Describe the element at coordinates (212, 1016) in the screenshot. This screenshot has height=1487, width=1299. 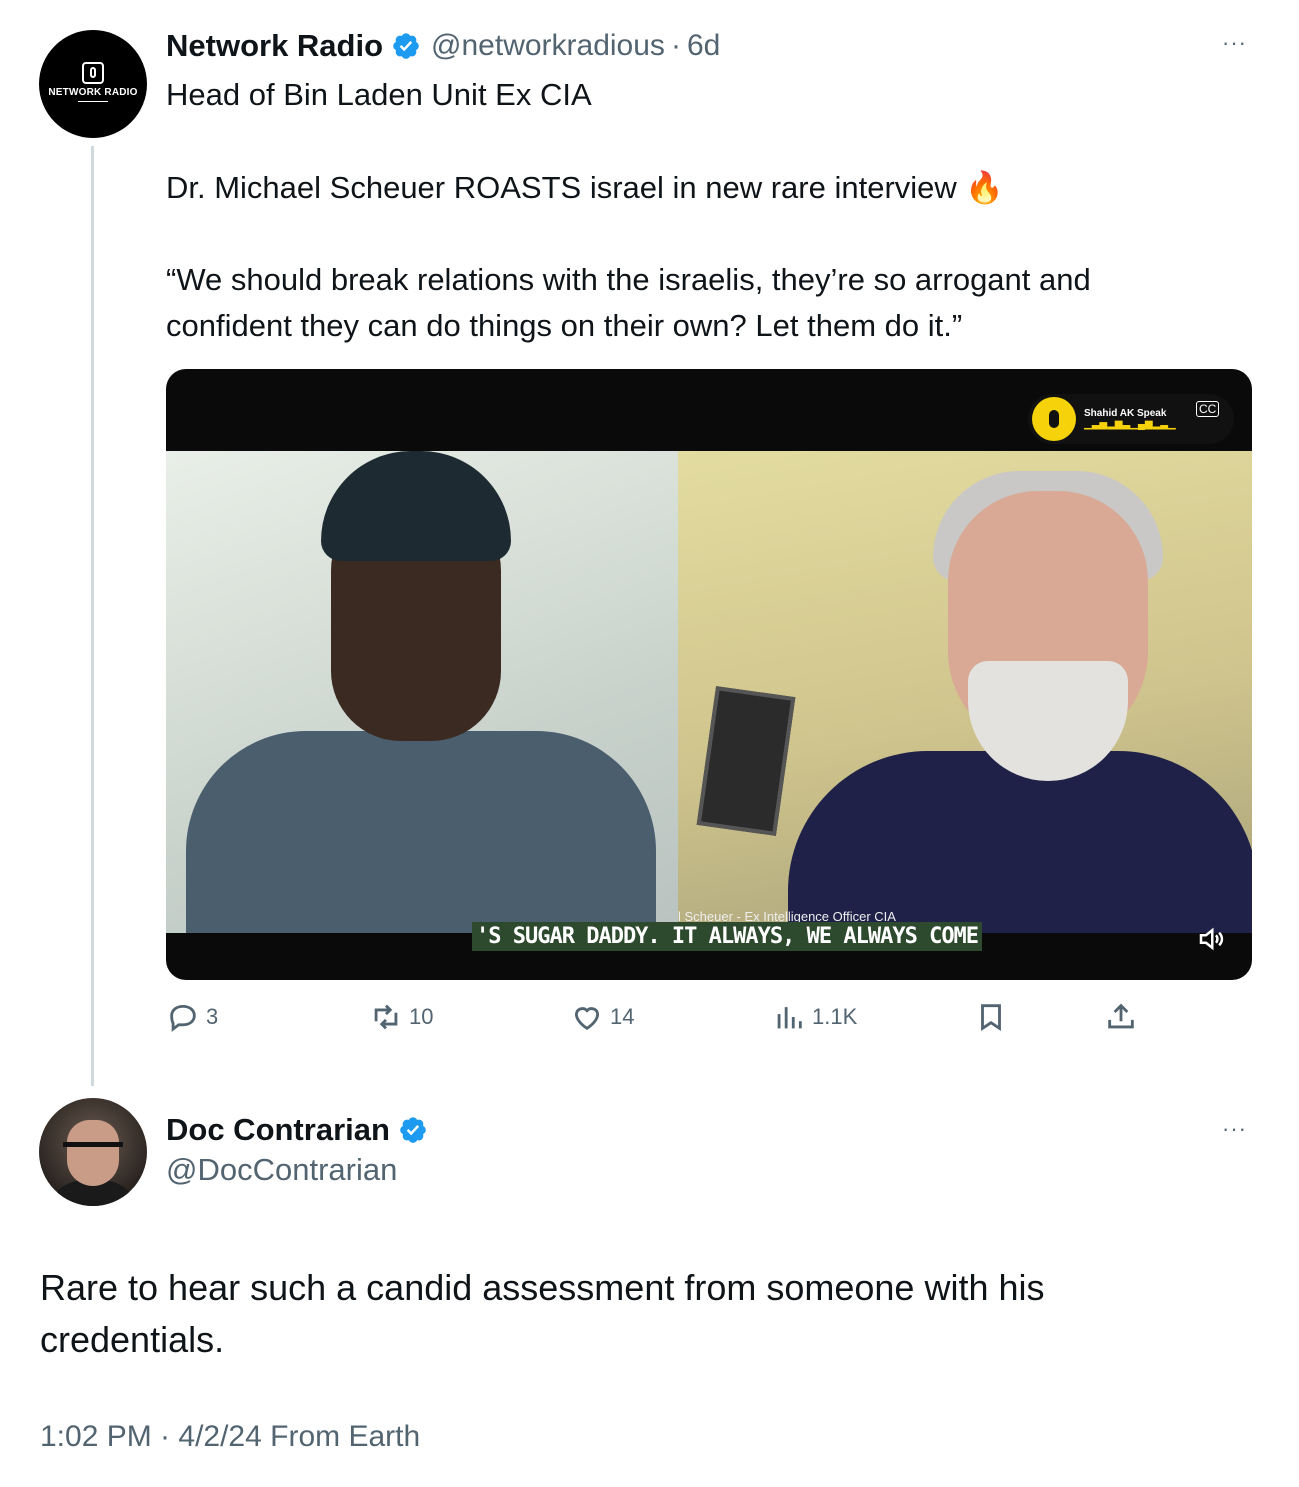
I see `reply-count: 3` at that location.